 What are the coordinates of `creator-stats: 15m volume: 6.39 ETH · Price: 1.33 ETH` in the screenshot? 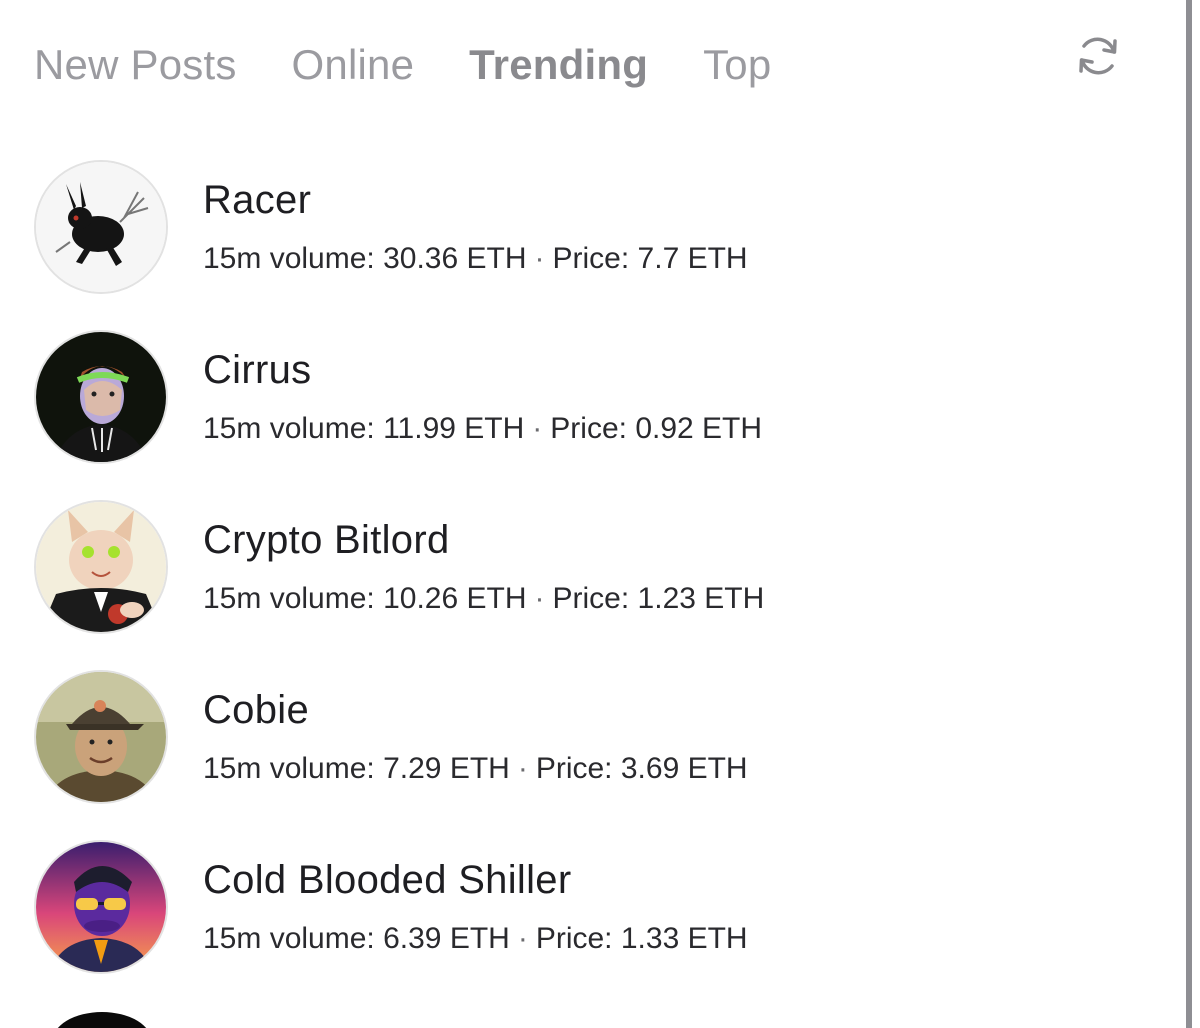 It's located at (475, 939).